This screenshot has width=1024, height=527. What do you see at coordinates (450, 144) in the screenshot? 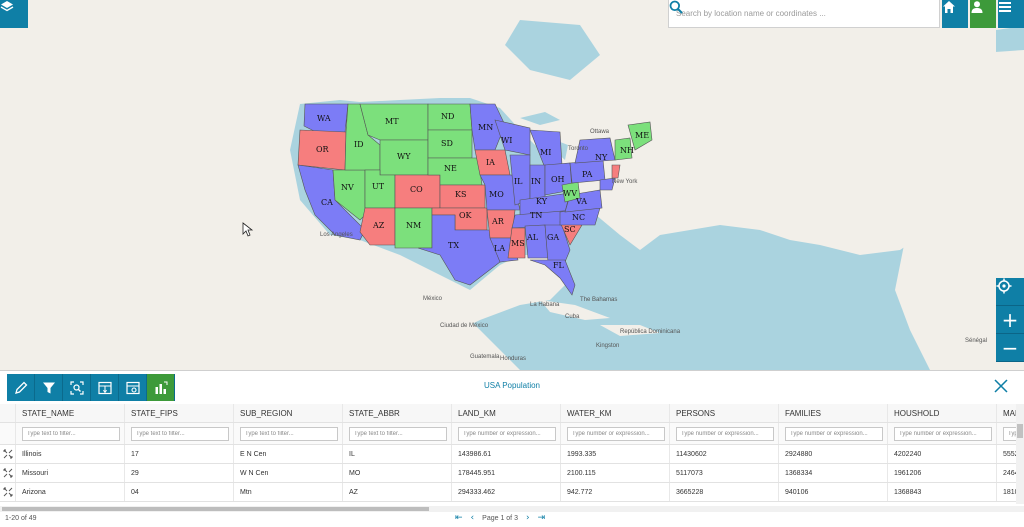
I see `state-sd` at bounding box center [450, 144].